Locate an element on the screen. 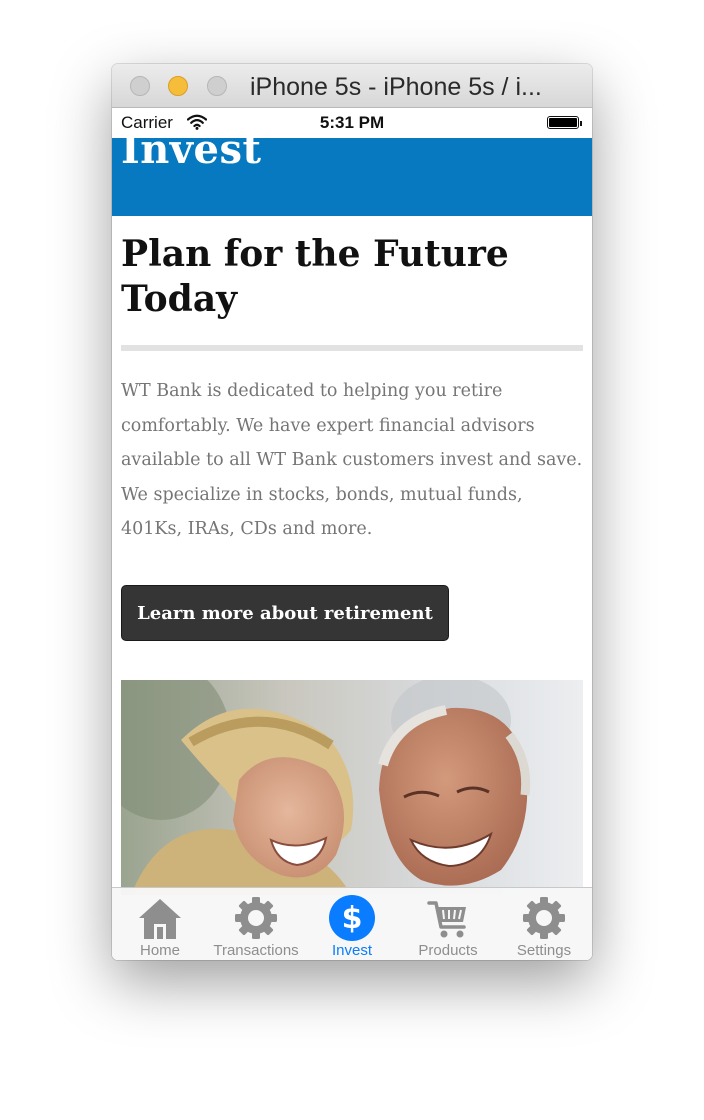 The width and height of the screenshot is (704, 1120). tab-invest-label: Invest is located at coordinates (352, 950).